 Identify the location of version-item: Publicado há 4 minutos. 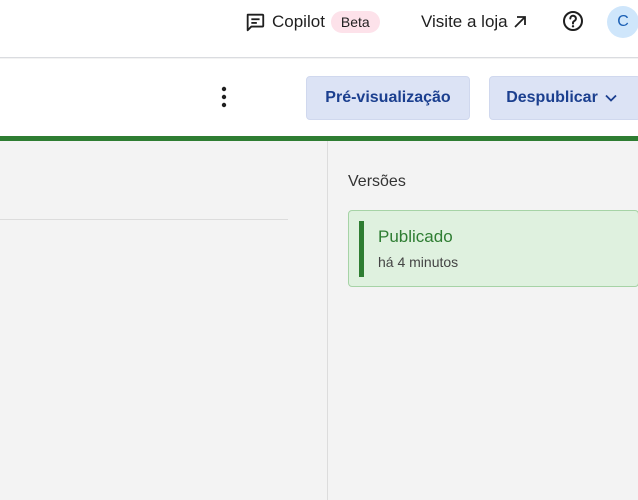
(493, 248).